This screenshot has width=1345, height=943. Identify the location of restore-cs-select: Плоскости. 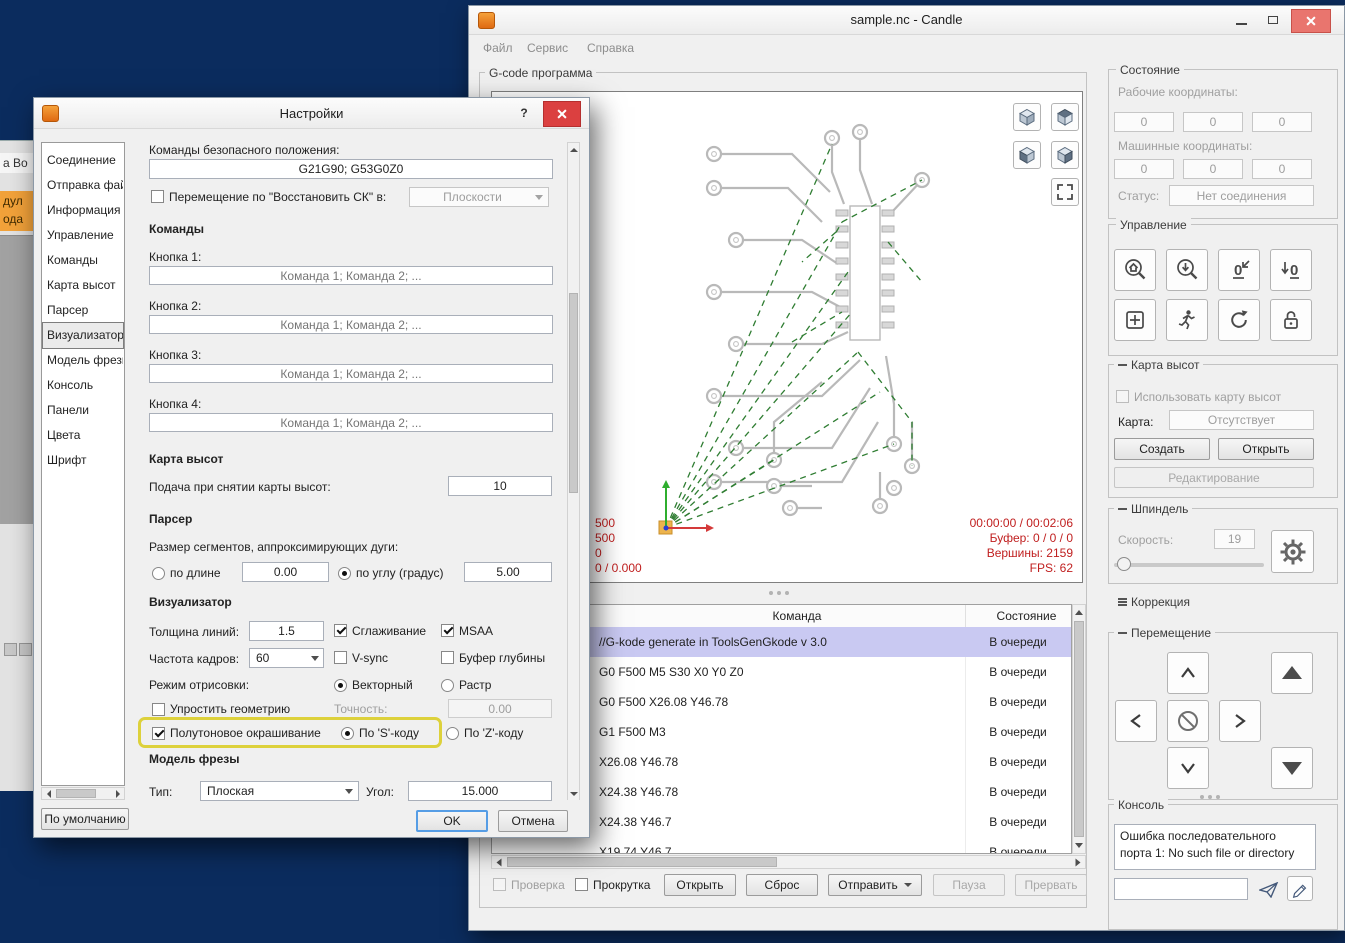
(479, 197).